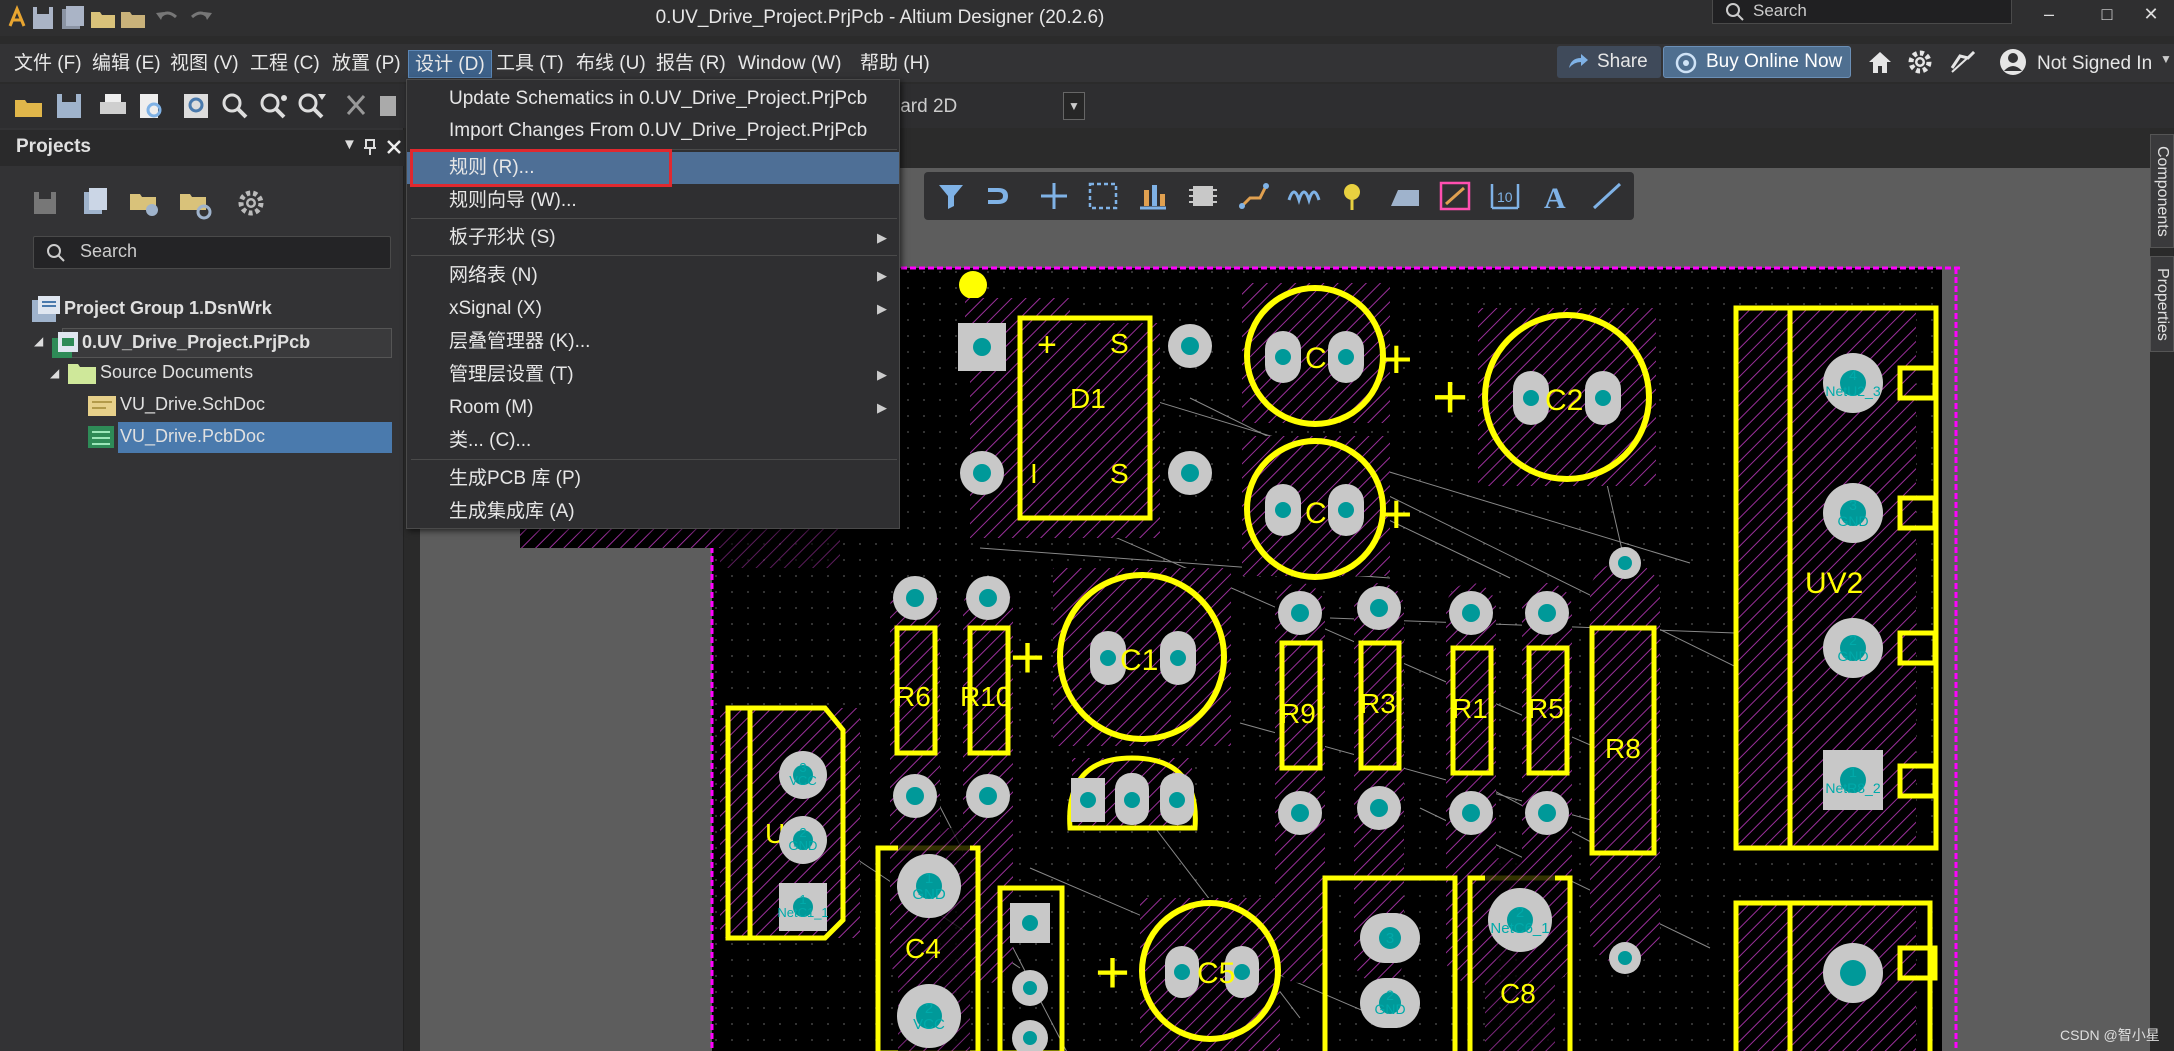 This screenshot has width=2174, height=1051. What do you see at coordinates (1862, 12) in the screenshot?
I see `global-search-input: Search` at bounding box center [1862, 12].